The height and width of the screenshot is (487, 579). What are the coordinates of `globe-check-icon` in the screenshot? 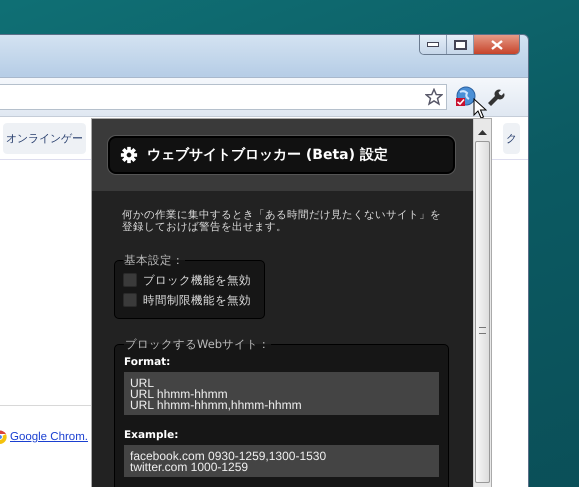 It's located at (465, 97).